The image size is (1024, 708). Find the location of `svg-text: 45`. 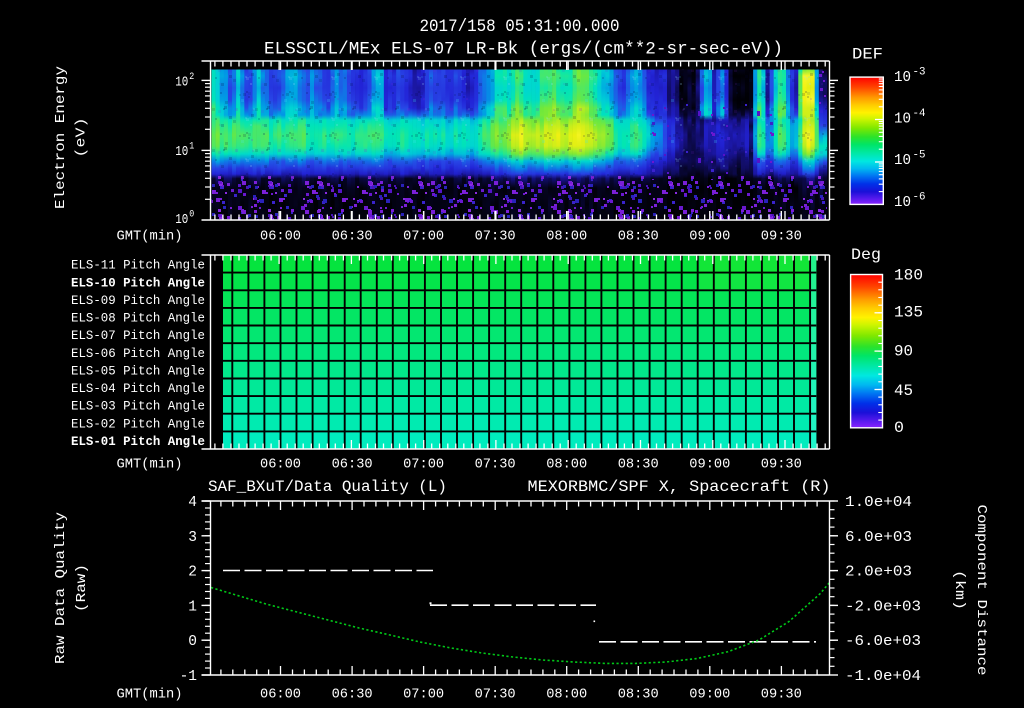

svg-text: 45 is located at coordinates (903, 391).